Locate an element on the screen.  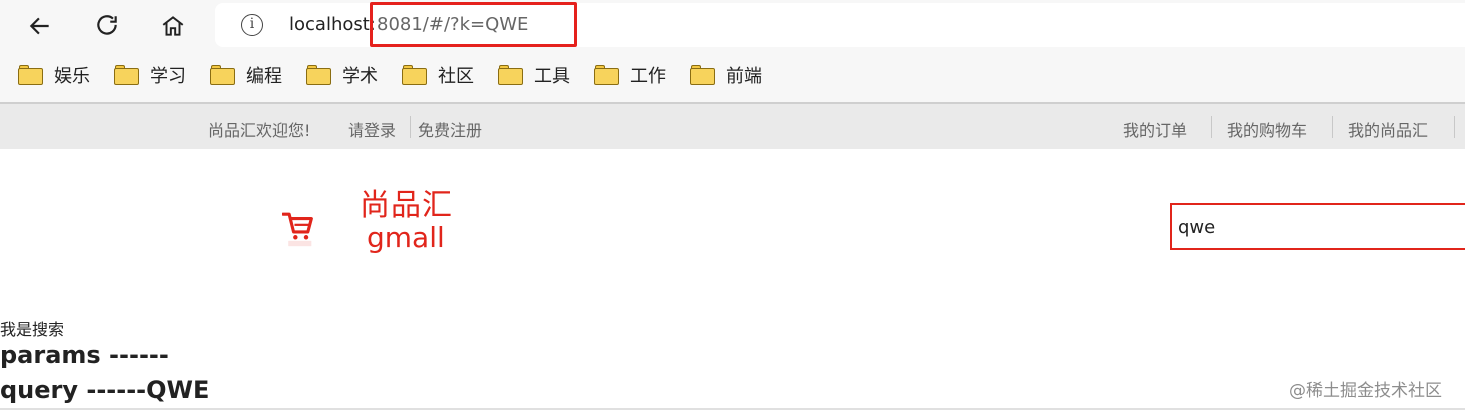
my-cart-link: 我的购物车 is located at coordinates (1267, 129).